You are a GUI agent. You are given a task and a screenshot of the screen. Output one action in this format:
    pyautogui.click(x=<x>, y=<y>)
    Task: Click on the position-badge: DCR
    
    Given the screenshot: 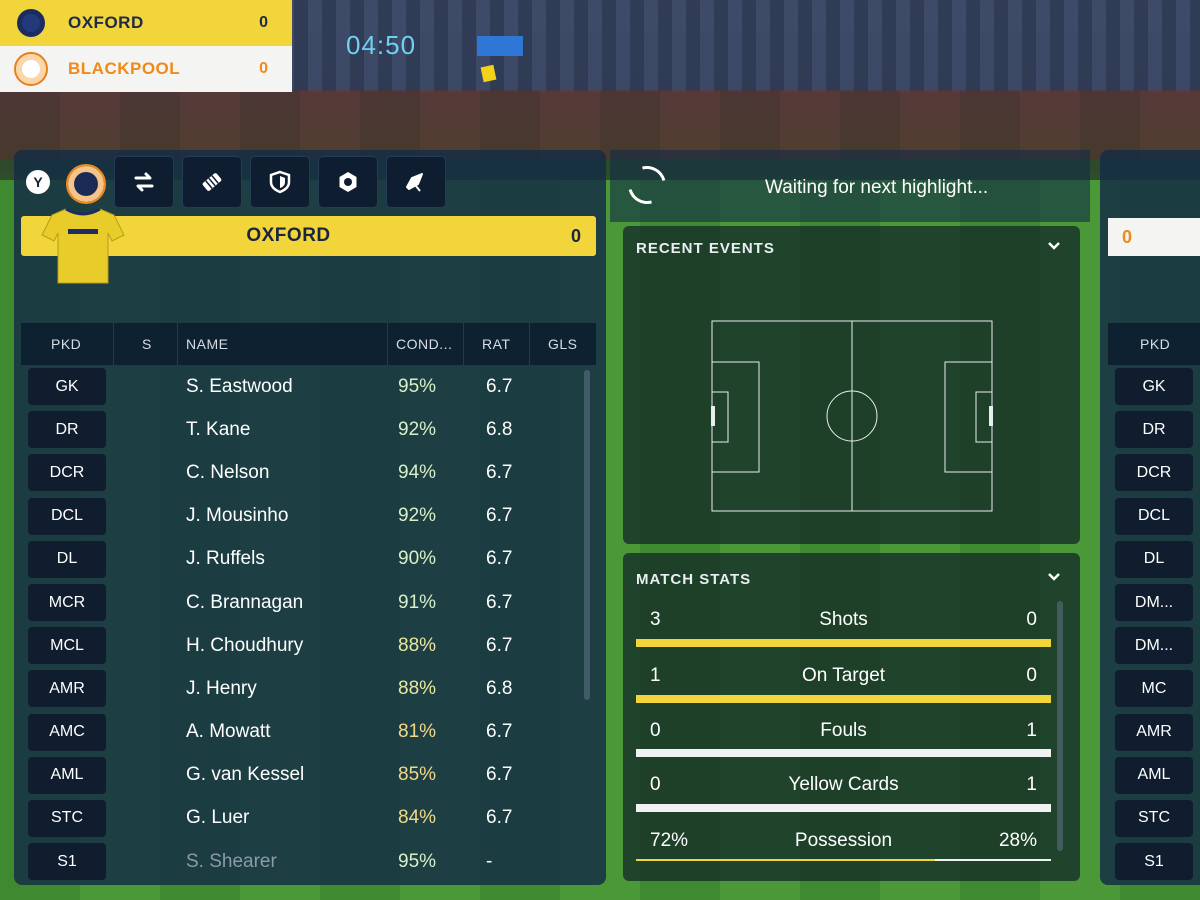 What is the action you would take?
    pyautogui.click(x=1154, y=473)
    